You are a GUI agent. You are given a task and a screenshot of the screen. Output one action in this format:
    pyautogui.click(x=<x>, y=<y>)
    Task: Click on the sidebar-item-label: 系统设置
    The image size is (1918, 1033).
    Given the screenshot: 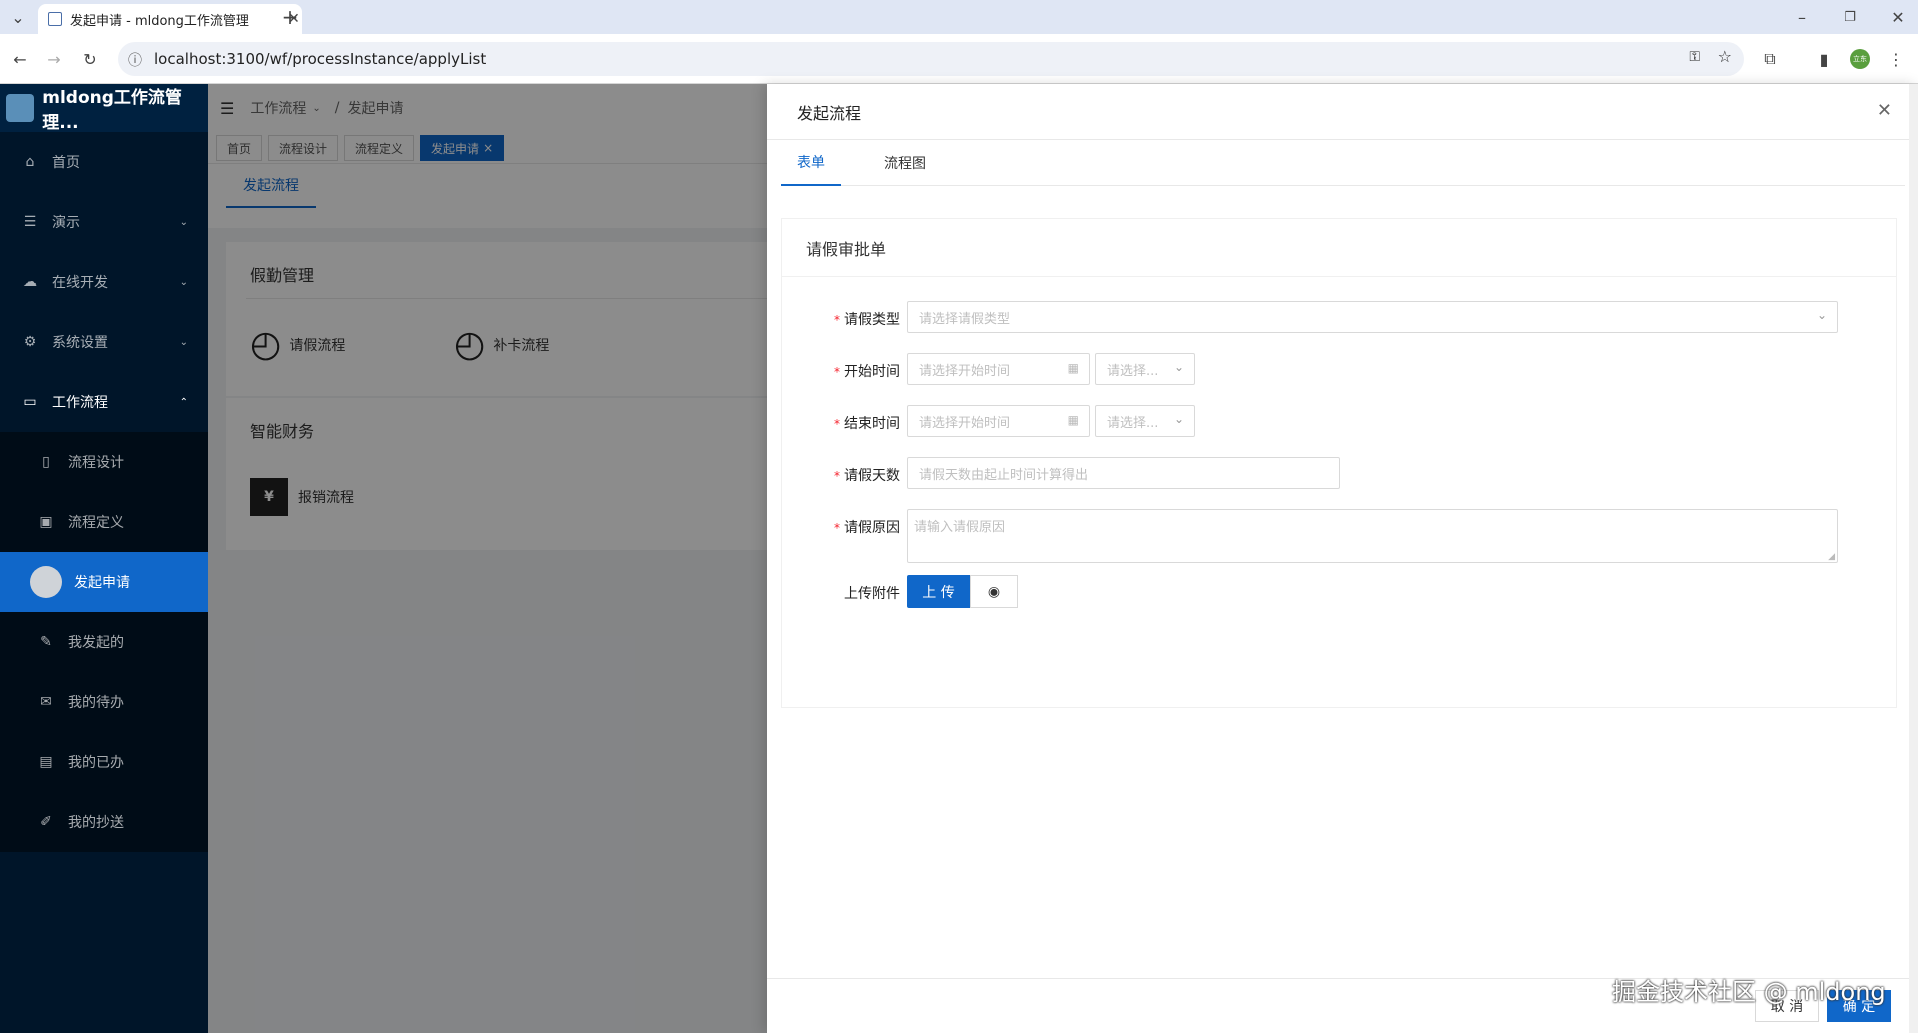 What is the action you would take?
    pyautogui.click(x=80, y=343)
    